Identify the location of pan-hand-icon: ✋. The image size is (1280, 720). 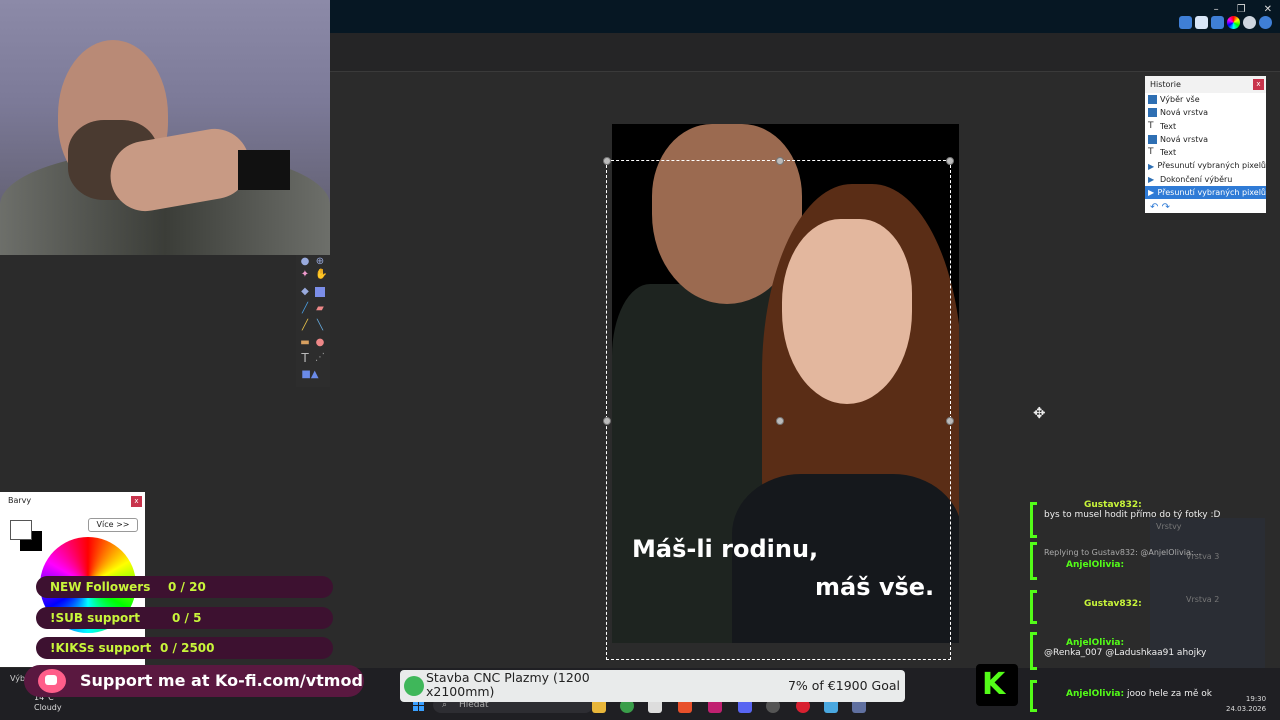
(321, 275).